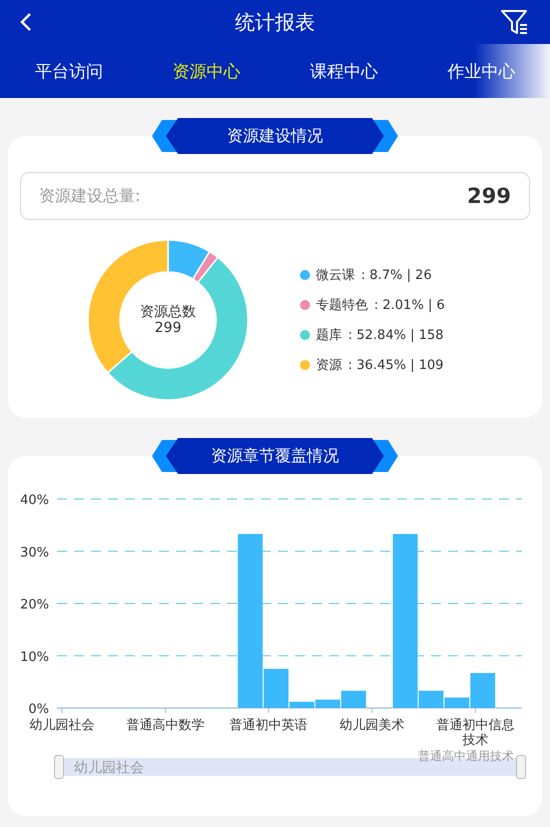 Image resolution: width=550 pixels, height=827 pixels. I want to click on back-icon, so click(26, 22).